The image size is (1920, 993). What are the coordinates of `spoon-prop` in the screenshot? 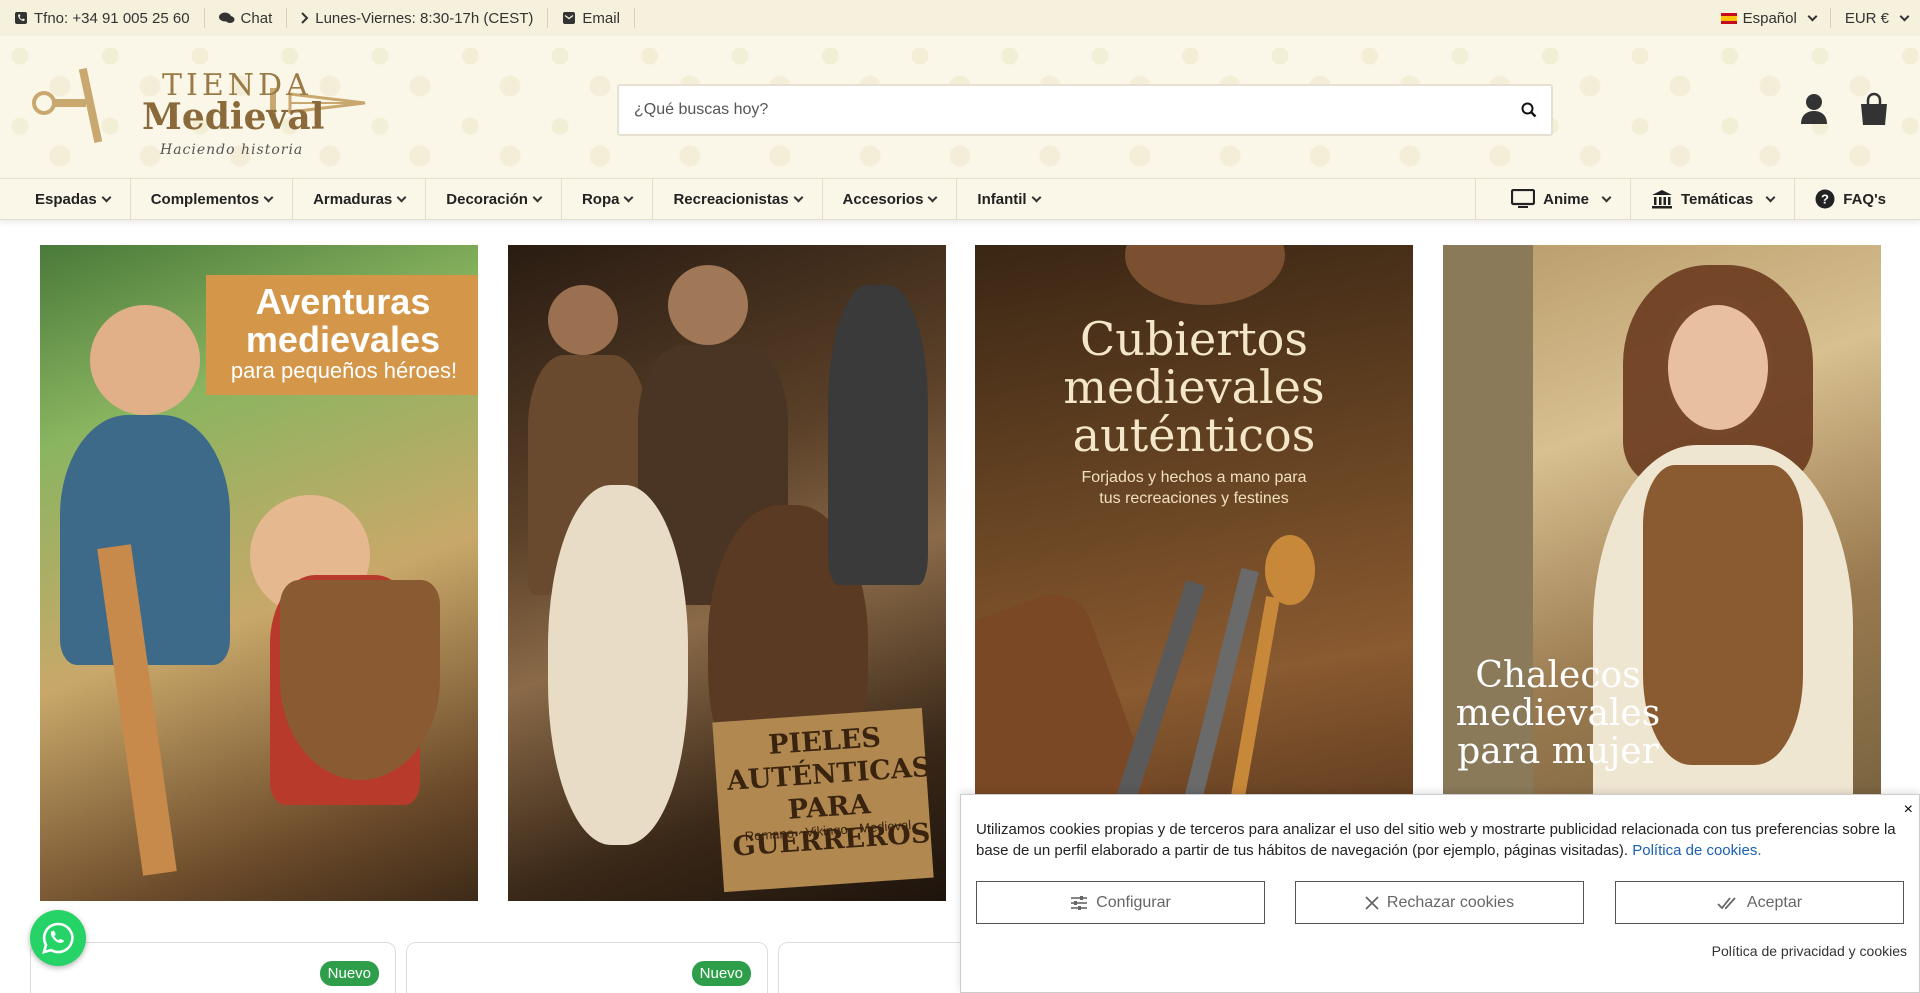 It's located at (1290, 570).